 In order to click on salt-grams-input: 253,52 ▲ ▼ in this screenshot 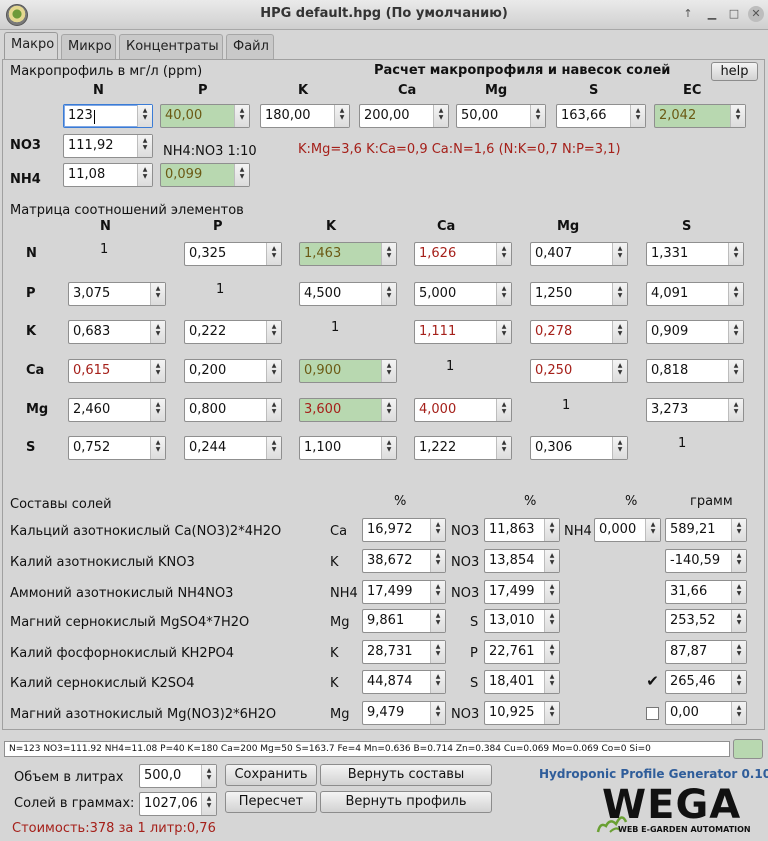, I will do `click(706, 621)`.